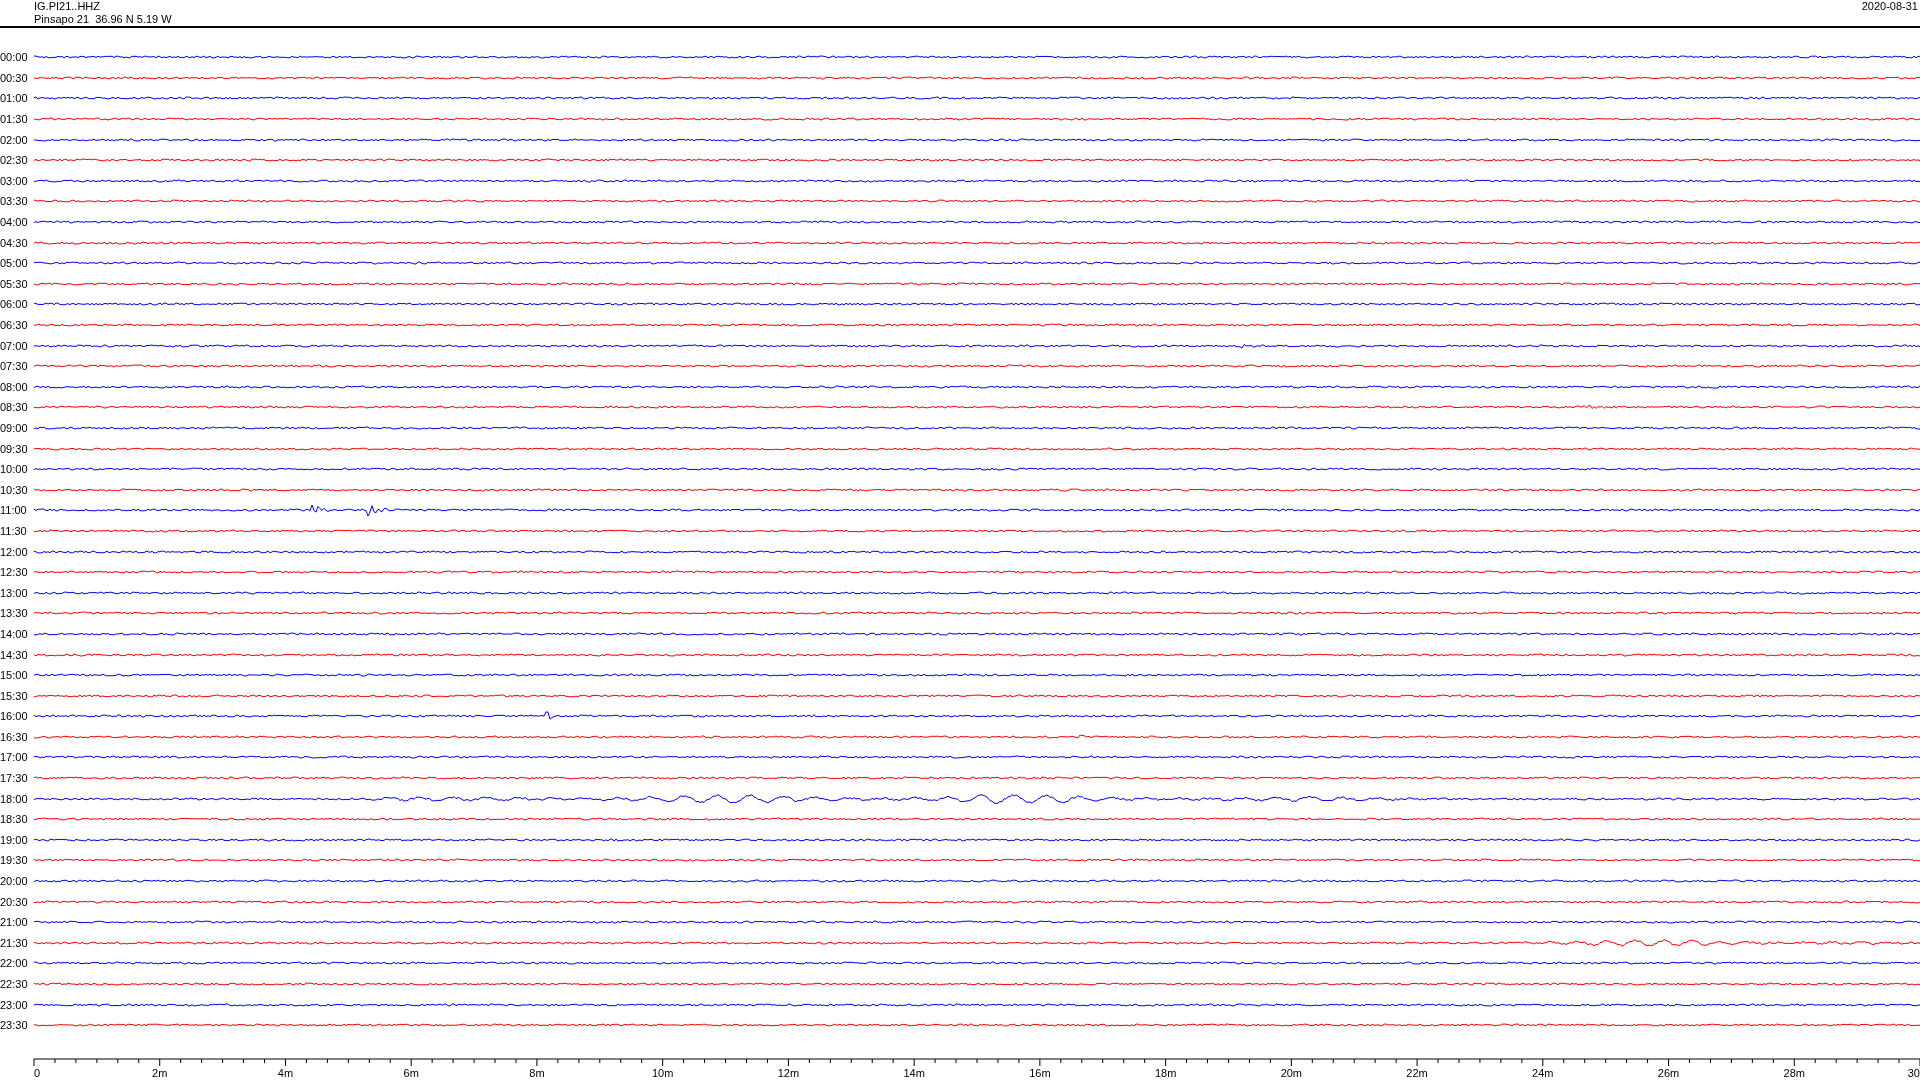 This screenshot has width=1920, height=1080. Describe the element at coordinates (285, 1072) in the screenshot. I see `axis-label: 4m` at that location.